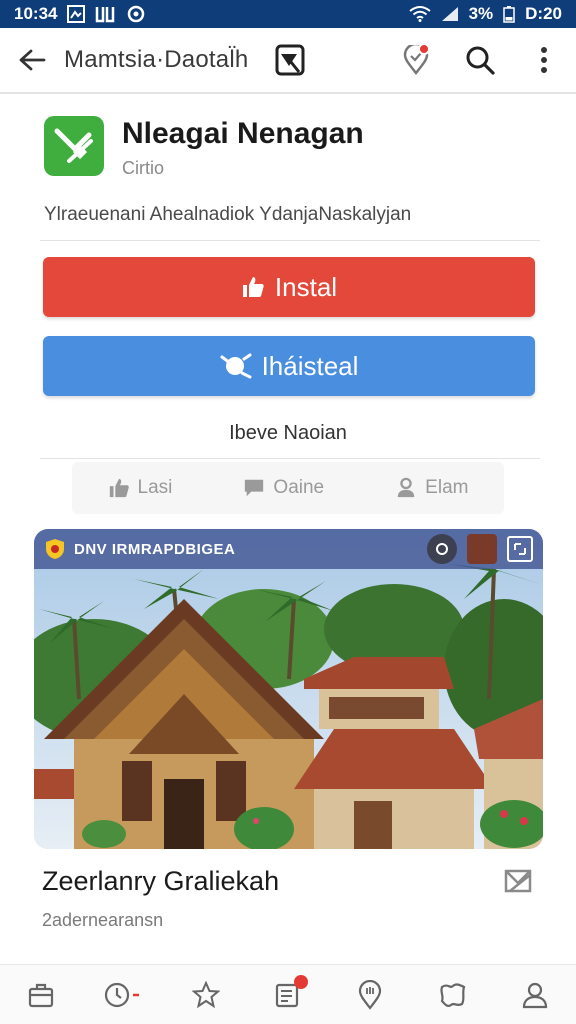 The height and width of the screenshot is (1024, 576). I want to click on like-label: Lasi, so click(155, 487).